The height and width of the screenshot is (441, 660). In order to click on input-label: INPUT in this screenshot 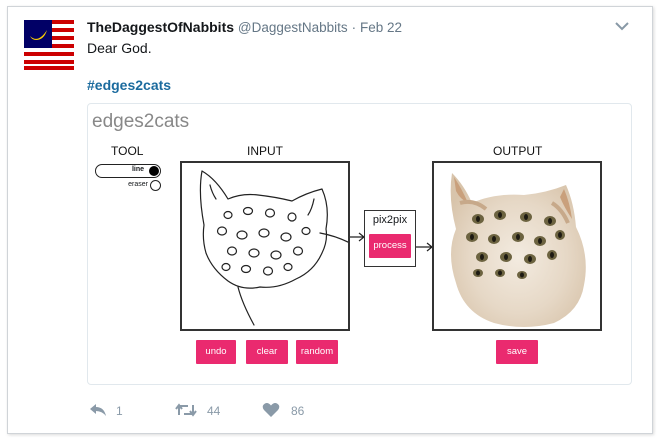, I will do `click(265, 151)`.